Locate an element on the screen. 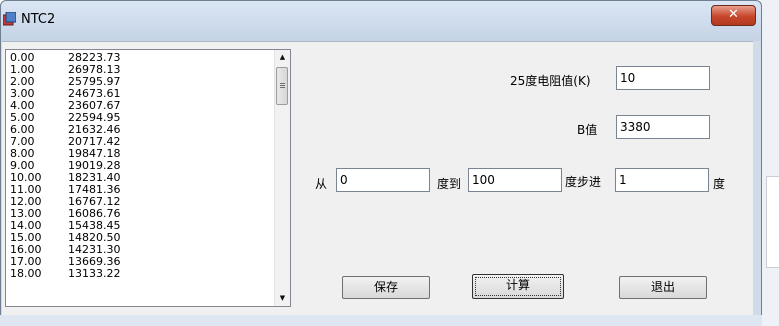 This screenshot has width=779, height=326. exit-button: 退出 is located at coordinates (663, 287).